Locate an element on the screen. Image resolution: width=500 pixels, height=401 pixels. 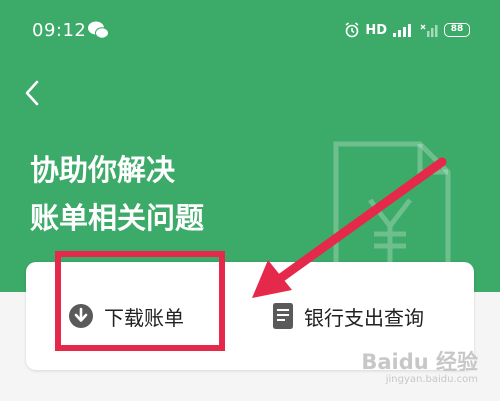
annotation-arrow is located at coordinates (349, 227).